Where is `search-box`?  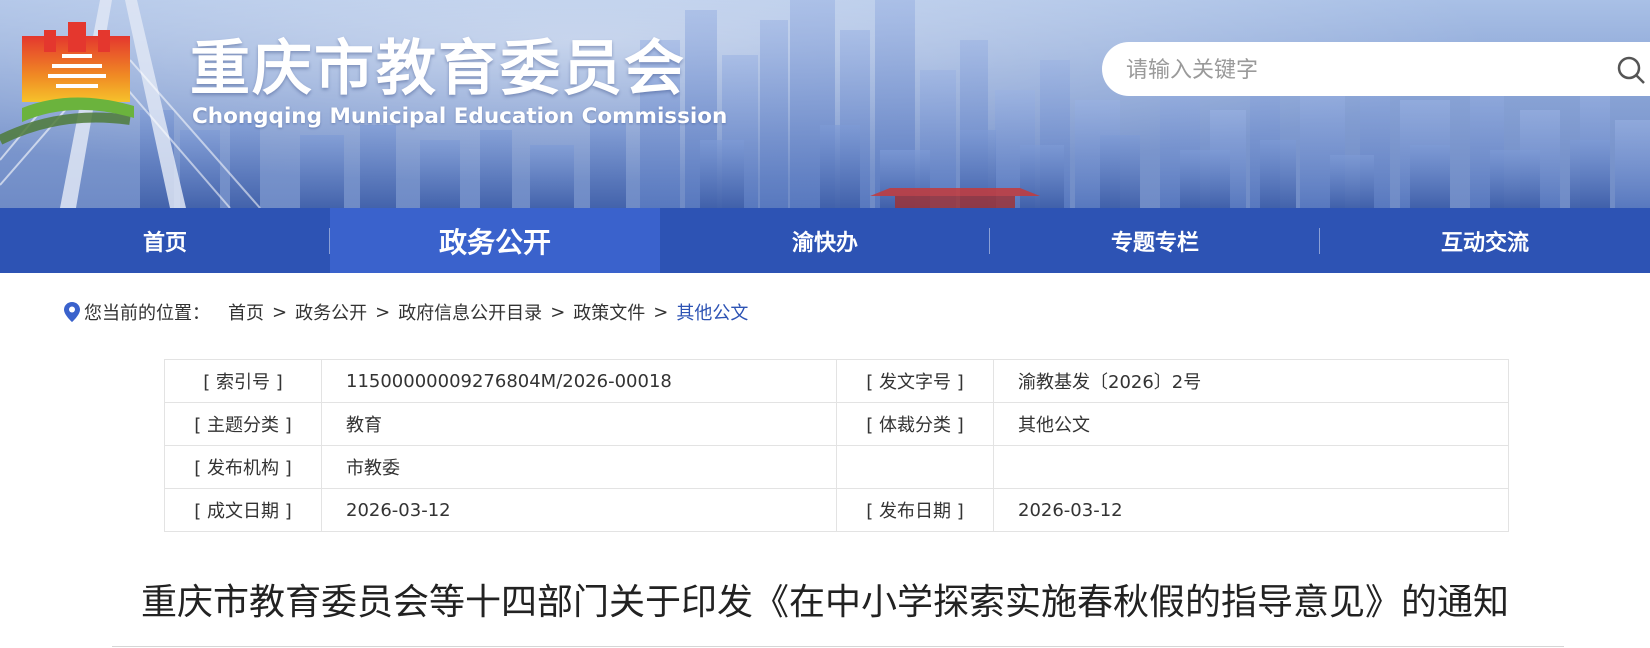 search-box is located at coordinates (1376, 70).